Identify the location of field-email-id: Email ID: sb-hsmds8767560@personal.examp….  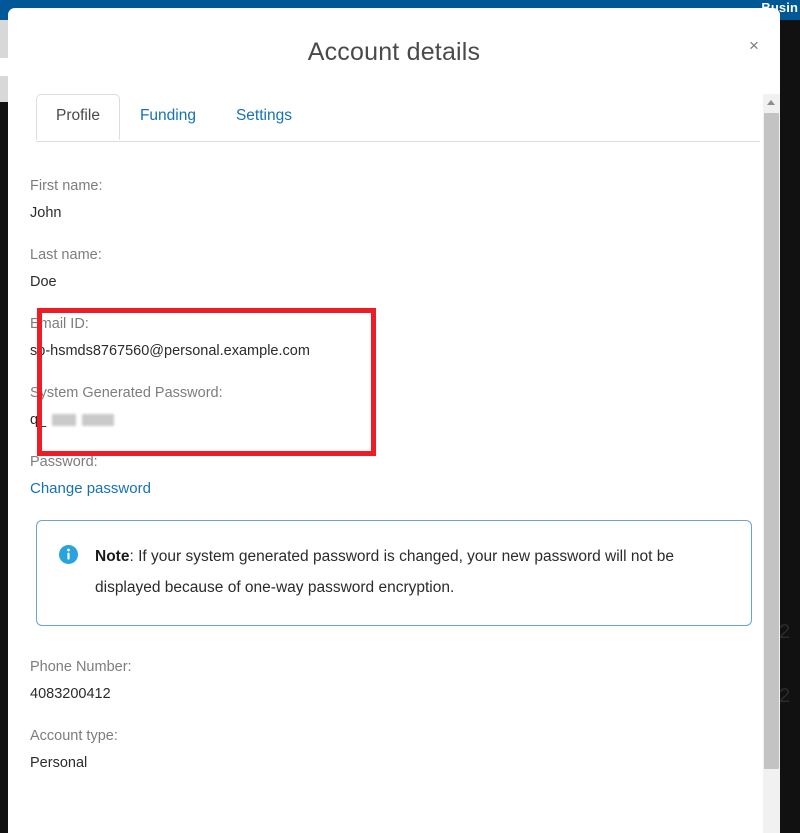
(391, 337).